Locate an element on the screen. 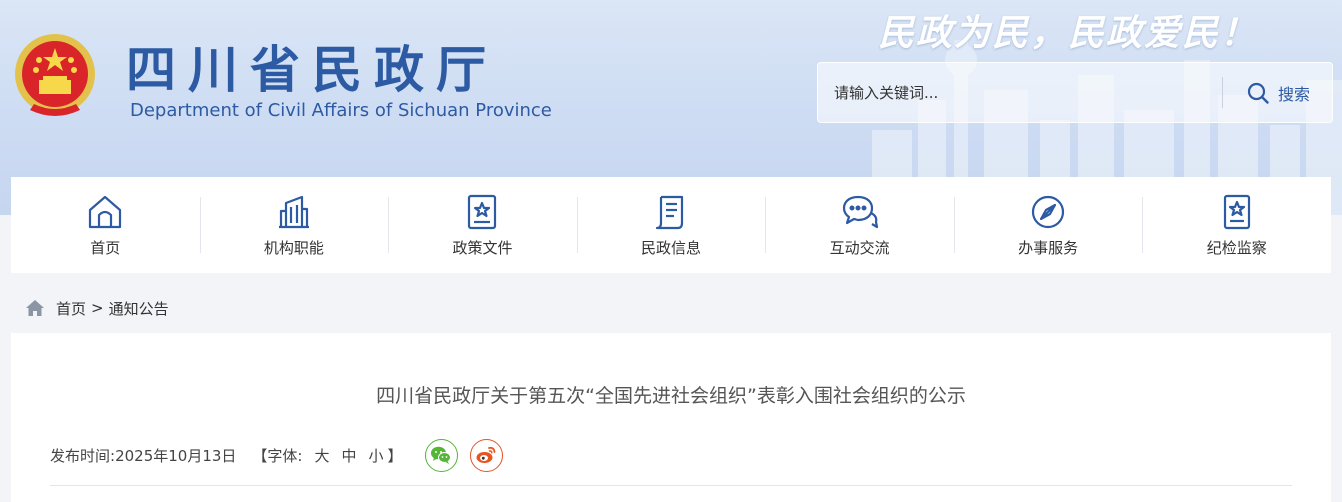 This screenshot has height=502, width=1342. article-meta: 发布时间: 2025年10月13日 【字体: 大 中 小 】 is located at coordinates (276, 455).